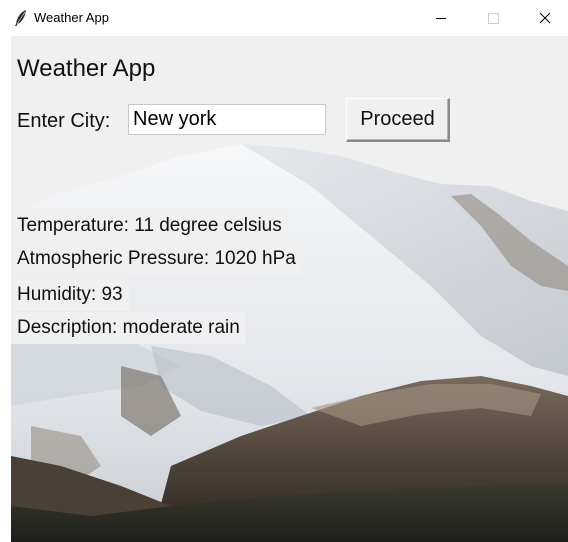 This screenshot has height=542, width=568. What do you see at coordinates (149, 226) in the screenshot?
I see `temperature-label: Temperature: 11 degree celsius` at bounding box center [149, 226].